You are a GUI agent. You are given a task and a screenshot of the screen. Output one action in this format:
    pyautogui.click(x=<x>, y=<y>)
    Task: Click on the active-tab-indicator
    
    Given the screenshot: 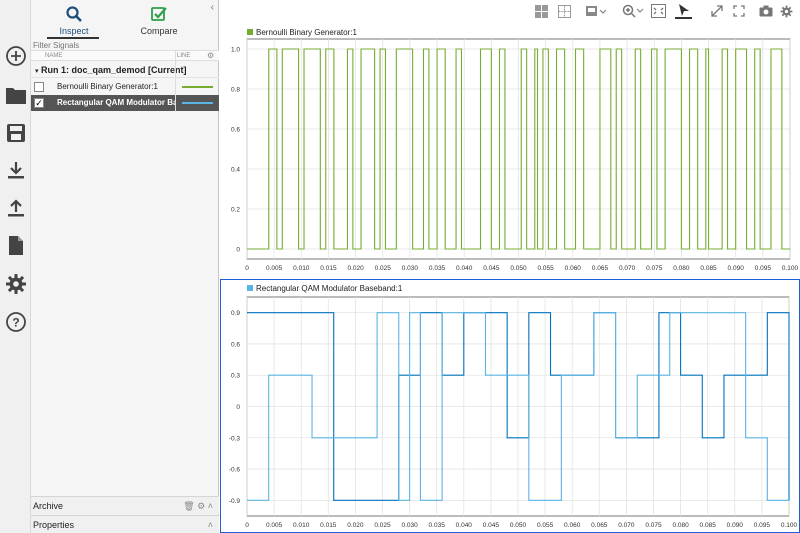 What is the action you would take?
    pyautogui.click(x=73, y=38)
    